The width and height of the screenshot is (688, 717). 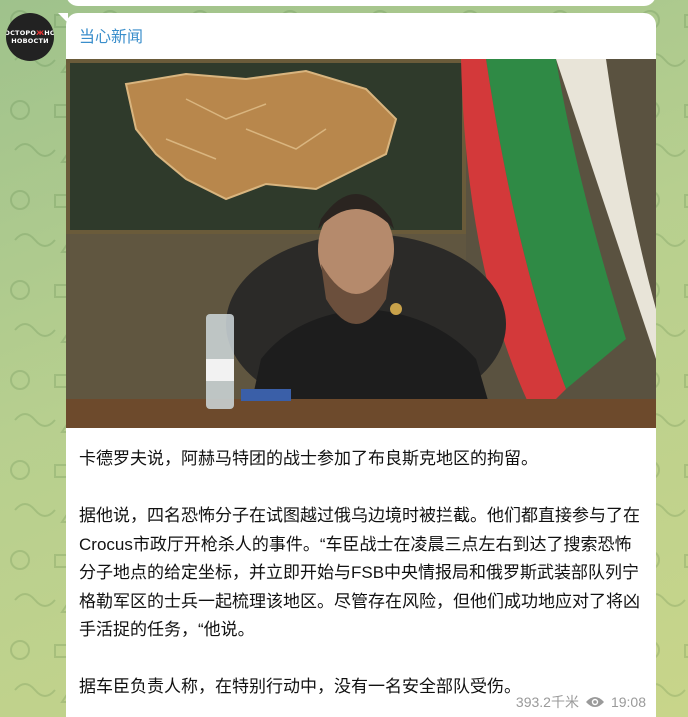 I want to click on view-count: 393.2千米, so click(x=547, y=702).